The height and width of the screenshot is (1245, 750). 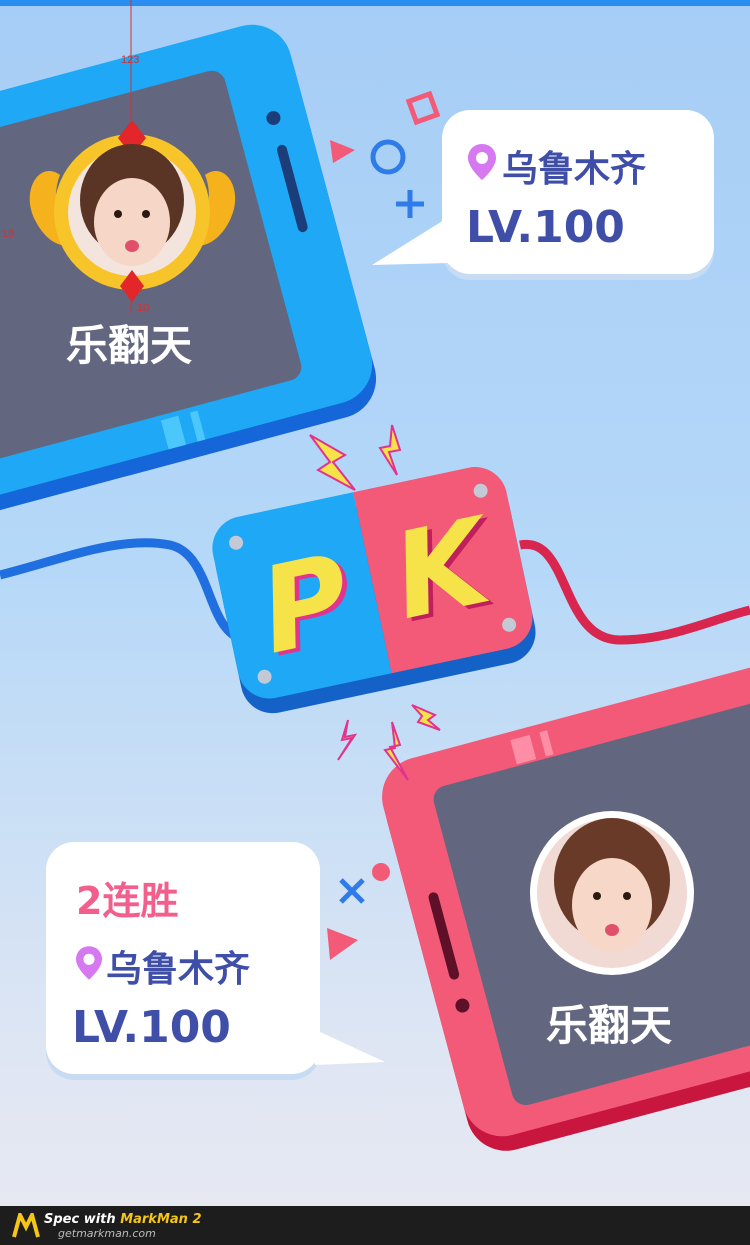 What do you see at coordinates (423, 108) in the screenshot?
I see `decor-square` at bounding box center [423, 108].